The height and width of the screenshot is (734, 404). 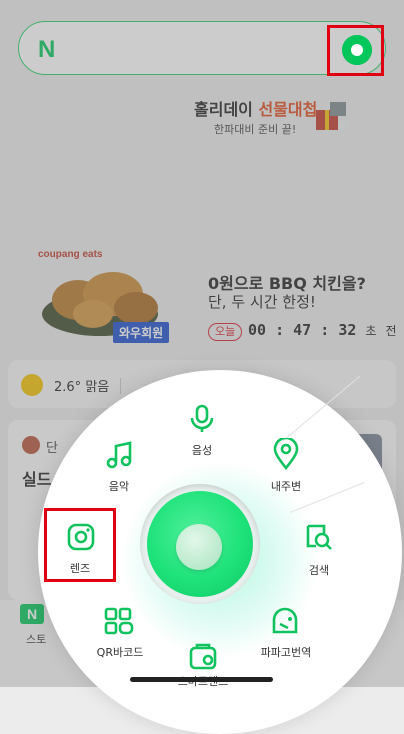 What do you see at coordinates (286, 652) in the screenshot?
I see `menu-translate-label: 파파고번역` at bounding box center [286, 652].